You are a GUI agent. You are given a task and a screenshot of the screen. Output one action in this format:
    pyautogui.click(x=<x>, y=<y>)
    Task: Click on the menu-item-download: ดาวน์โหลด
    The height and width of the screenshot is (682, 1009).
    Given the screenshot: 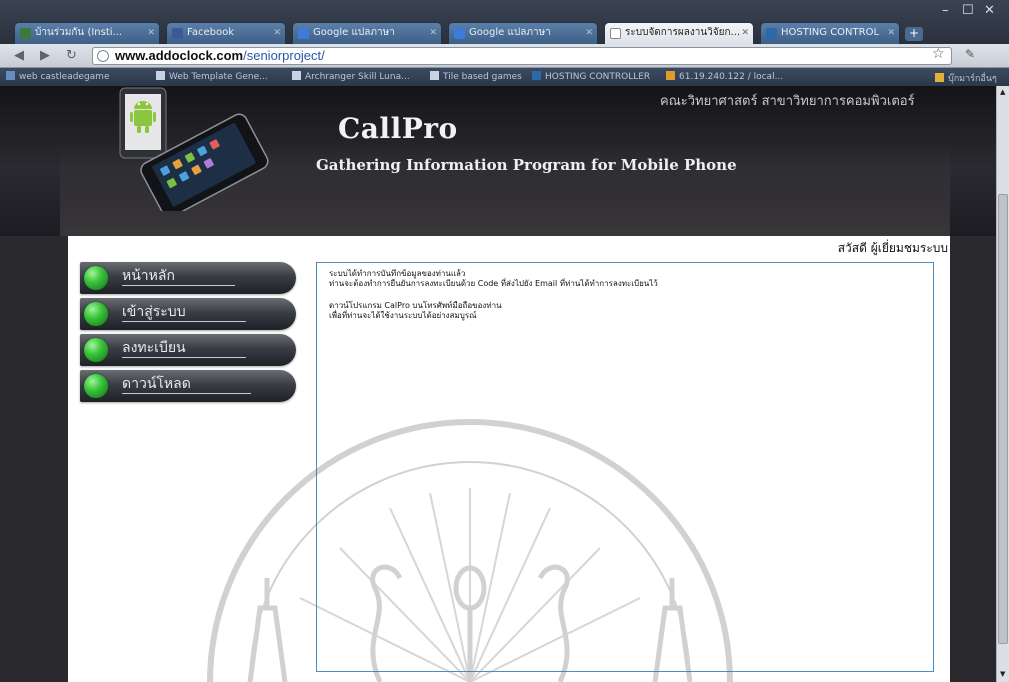 What is the action you would take?
    pyautogui.click(x=188, y=386)
    